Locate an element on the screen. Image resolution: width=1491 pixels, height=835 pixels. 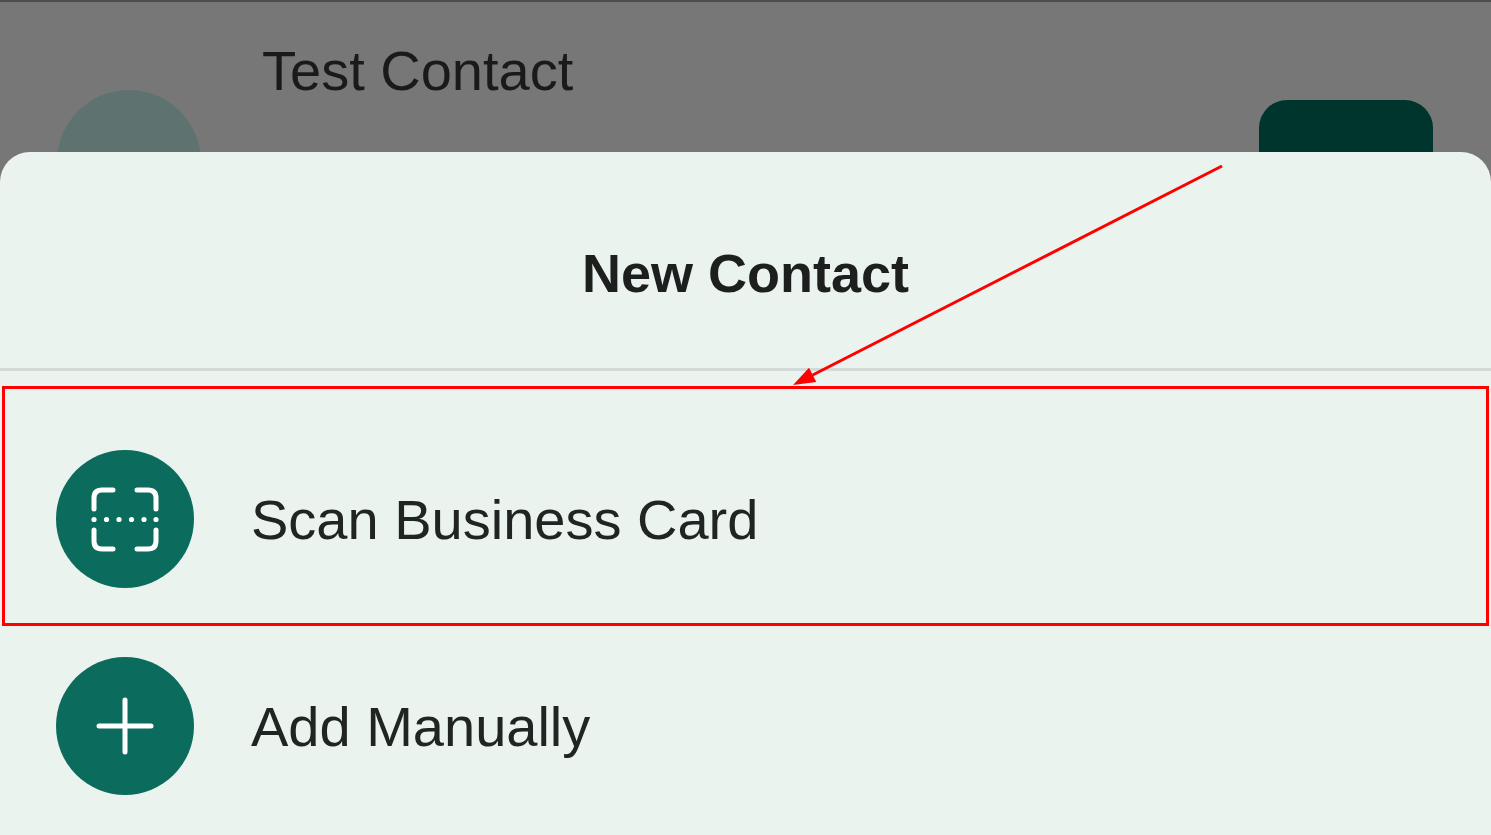
scan-frame-icon is located at coordinates (125, 519).